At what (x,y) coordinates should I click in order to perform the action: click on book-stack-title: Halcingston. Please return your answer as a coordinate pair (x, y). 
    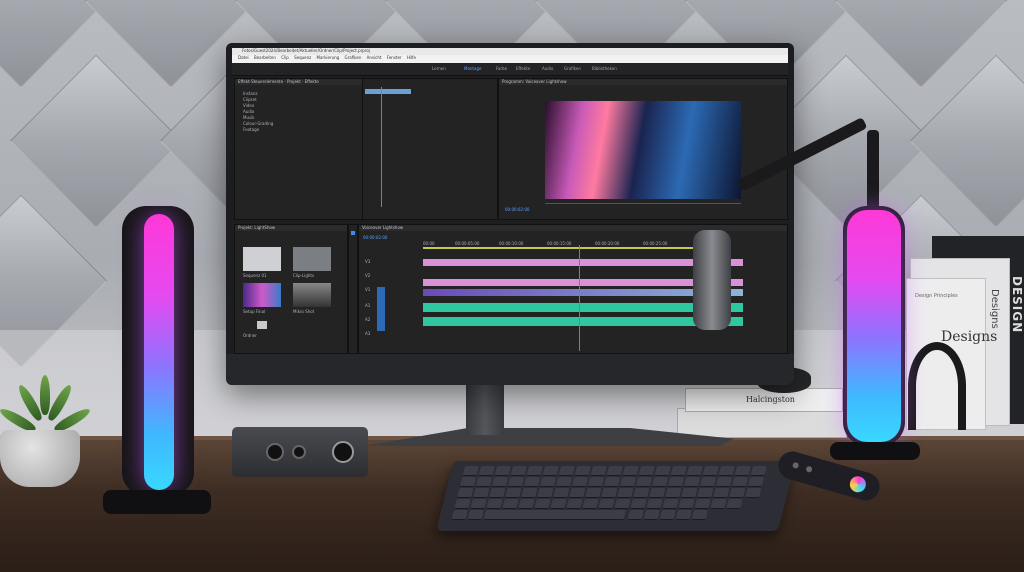
    Looking at the image, I should click on (770, 399).